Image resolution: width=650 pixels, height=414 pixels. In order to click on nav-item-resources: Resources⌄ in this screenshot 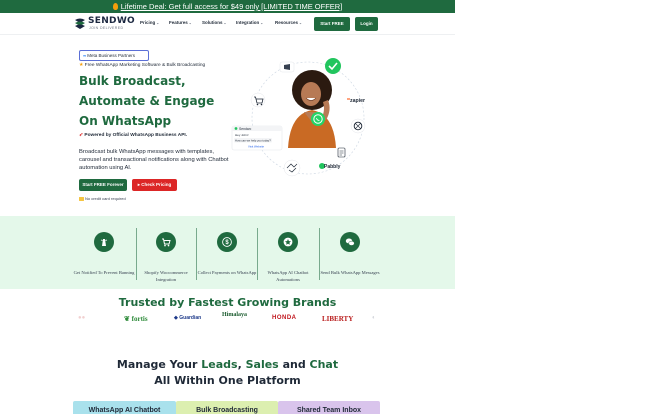, I will do `click(288, 22)`.